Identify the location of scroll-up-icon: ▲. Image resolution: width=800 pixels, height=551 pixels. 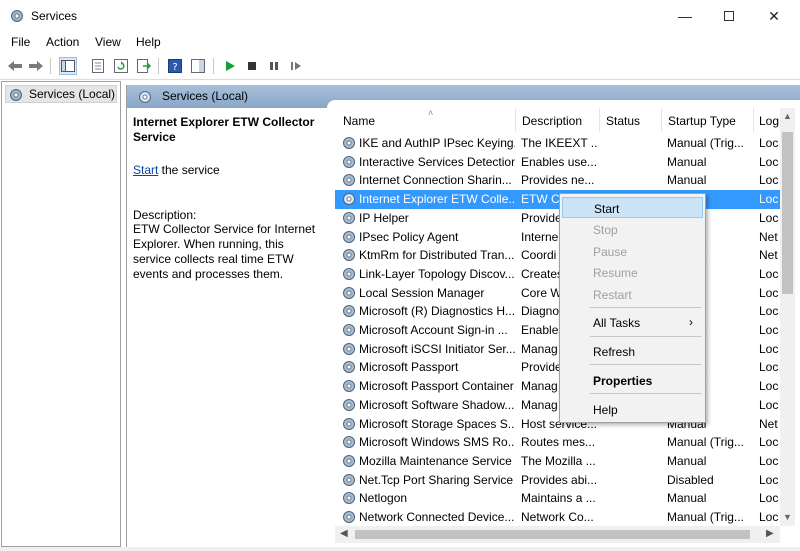
(787, 116).